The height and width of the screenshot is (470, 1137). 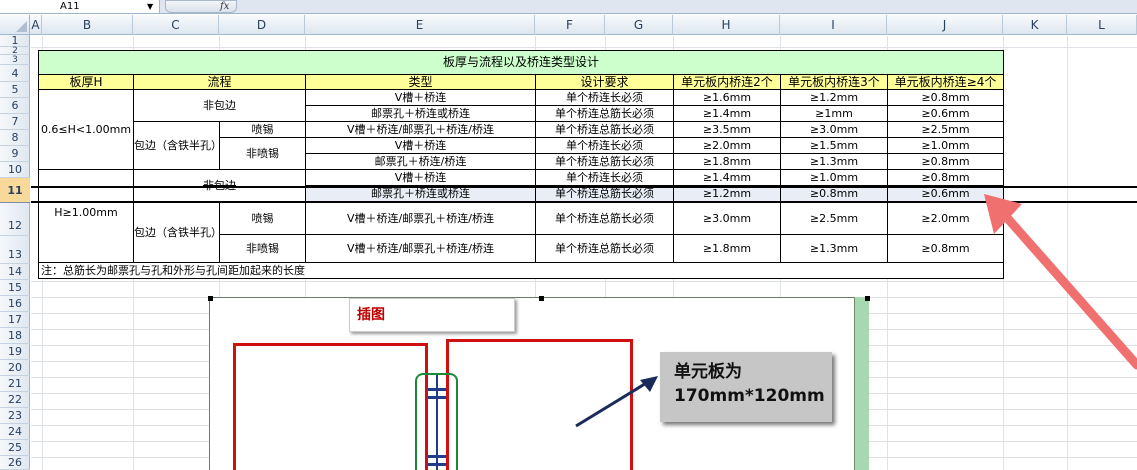 What do you see at coordinates (219, 105) in the screenshot?
I see `flow-no-edge: 非包边` at bounding box center [219, 105].